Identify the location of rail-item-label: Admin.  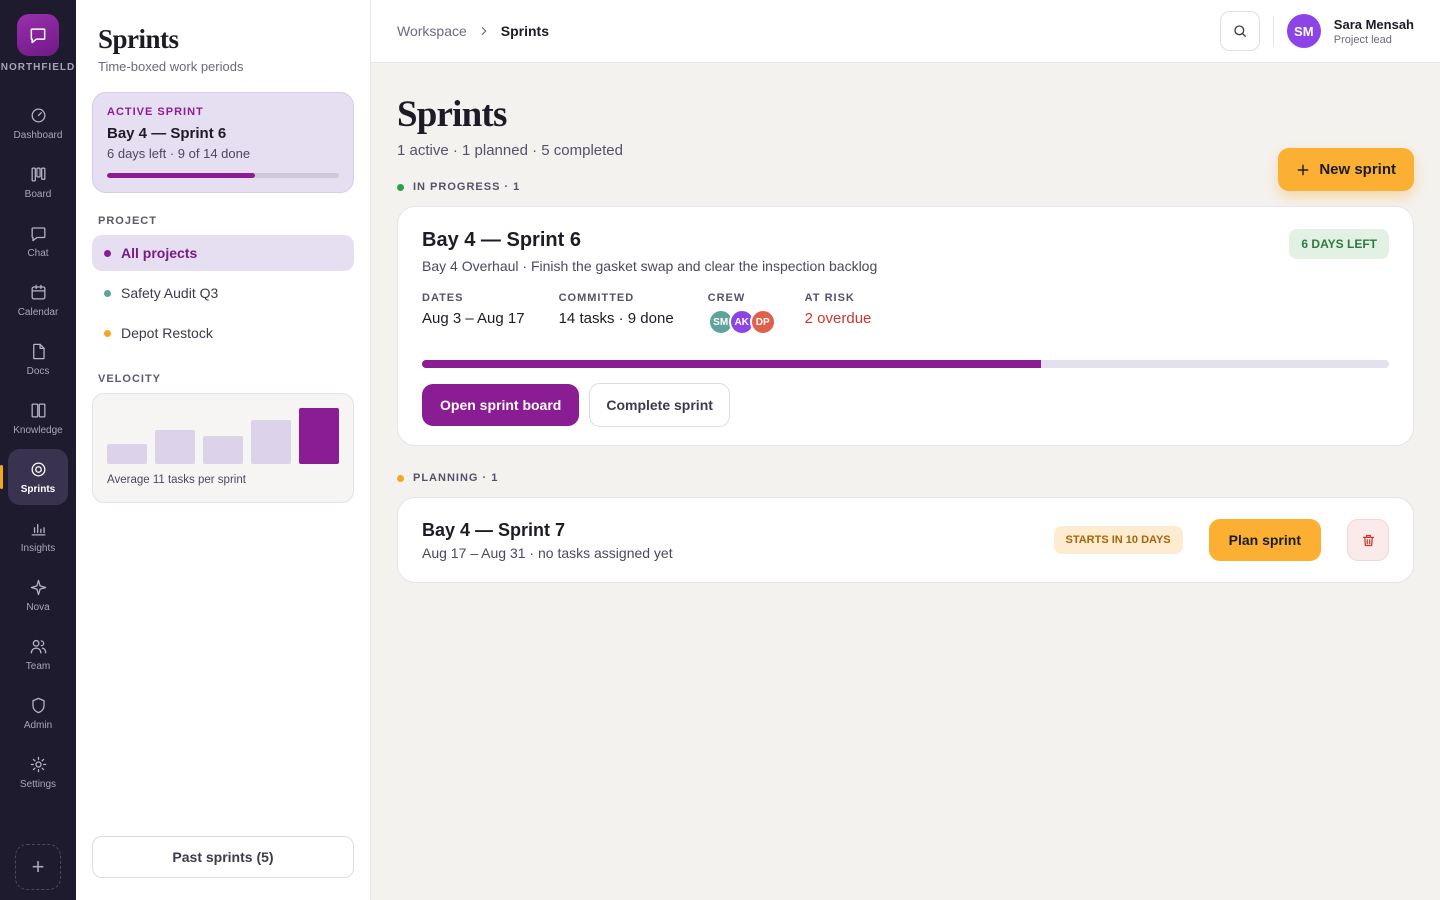
(38, 725).